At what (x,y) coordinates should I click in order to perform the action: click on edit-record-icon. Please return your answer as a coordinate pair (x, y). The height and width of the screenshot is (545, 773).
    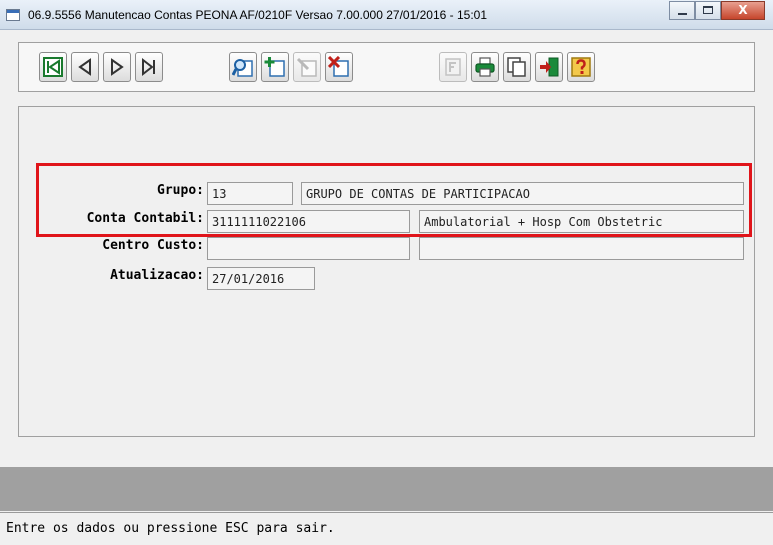
    Looking at the image, I should click on (306, 67).